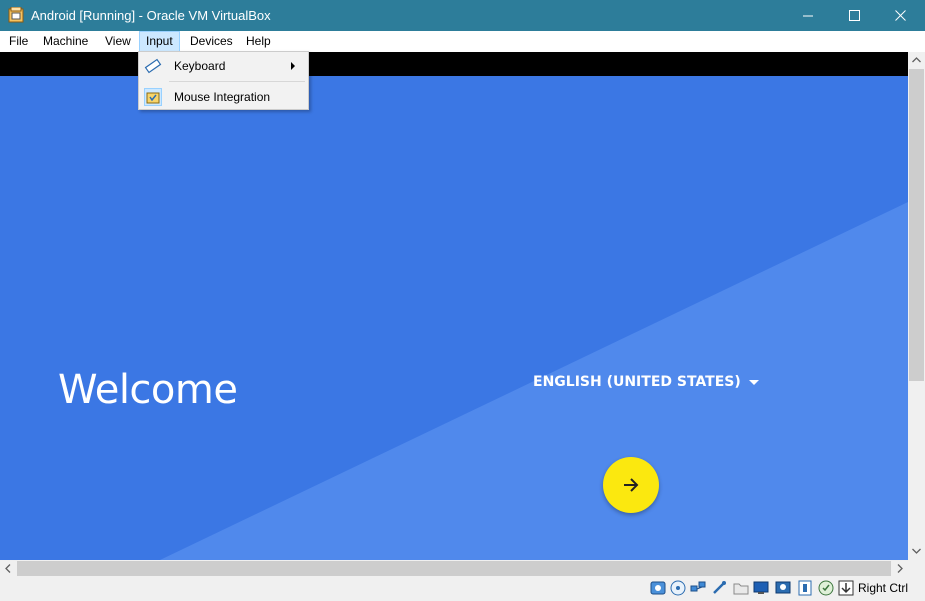 The height and width of the screenshot is (601, 925). I want to click on vt-x-icon, so click(805, 588).